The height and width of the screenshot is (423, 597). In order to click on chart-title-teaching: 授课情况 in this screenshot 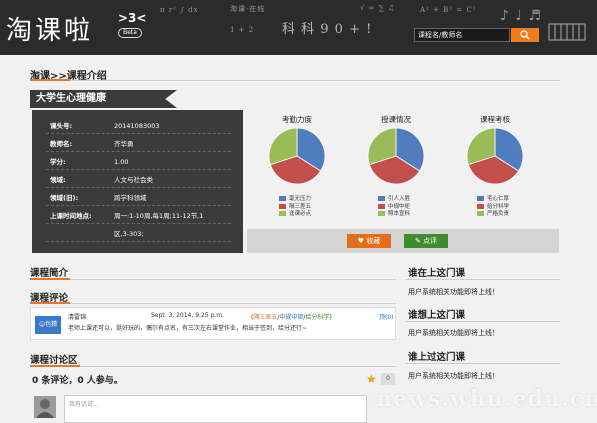, I will do `click(396, 119)`.